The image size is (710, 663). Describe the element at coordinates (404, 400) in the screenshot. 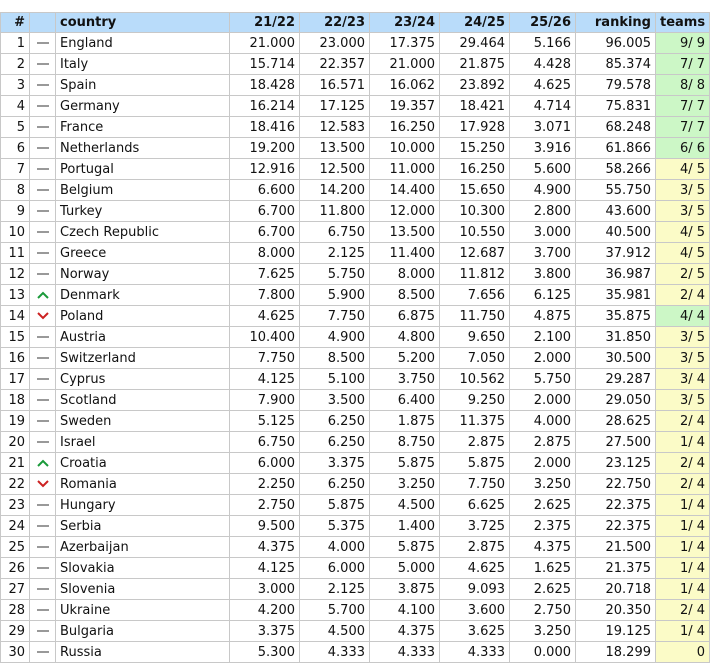

I see `season-3-value: 6.400` at that location.